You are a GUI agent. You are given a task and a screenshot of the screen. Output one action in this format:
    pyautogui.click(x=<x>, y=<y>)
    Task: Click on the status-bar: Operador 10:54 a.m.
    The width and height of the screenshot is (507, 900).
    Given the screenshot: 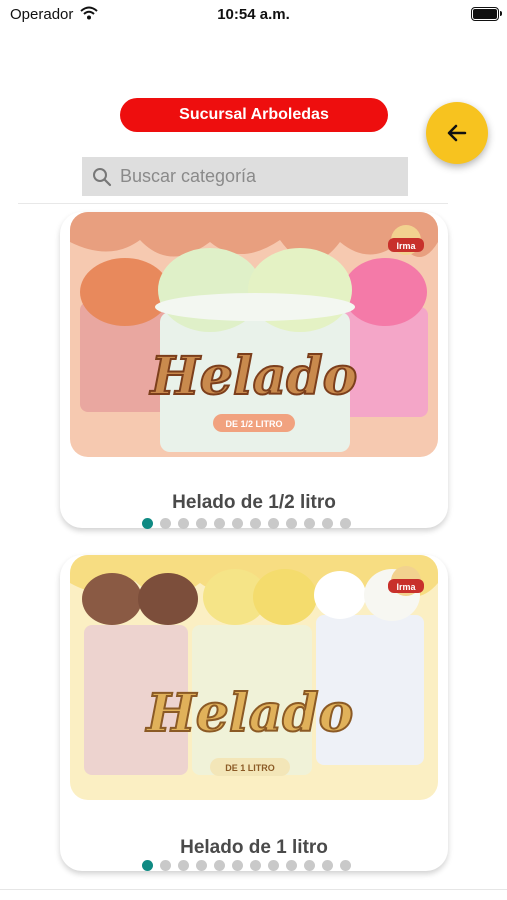 What is the action you would take?
    pyautogui.click(x=253, y=15)
    